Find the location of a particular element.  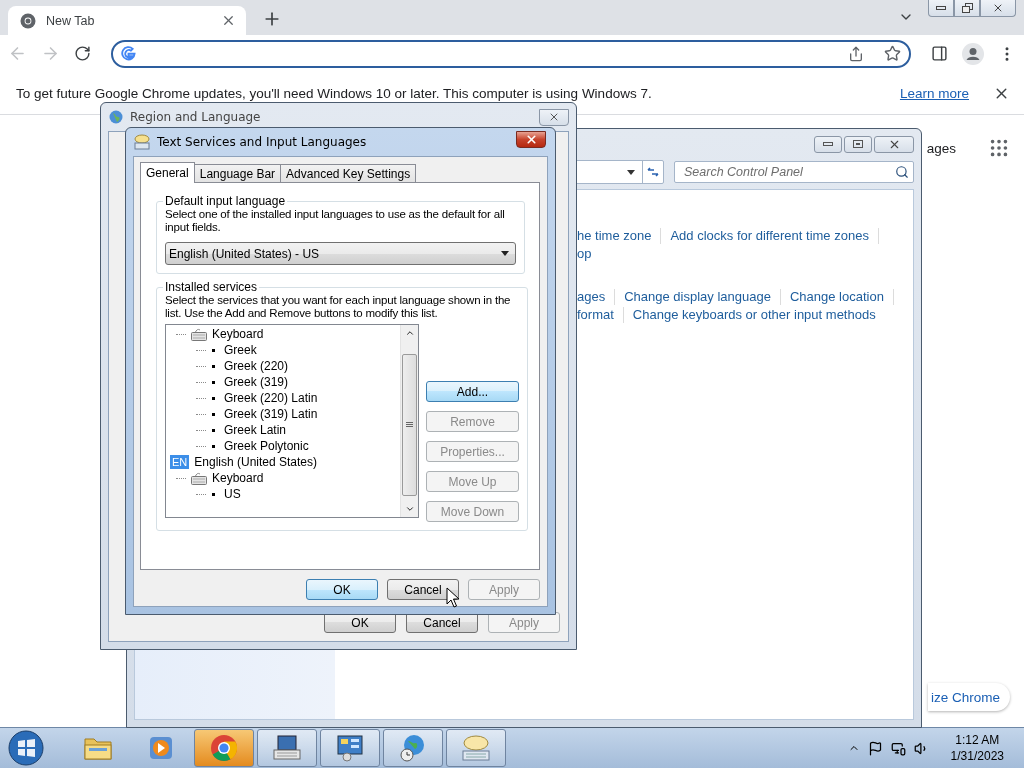

browser-tab: New Tab is located at coordinates (127, 20).